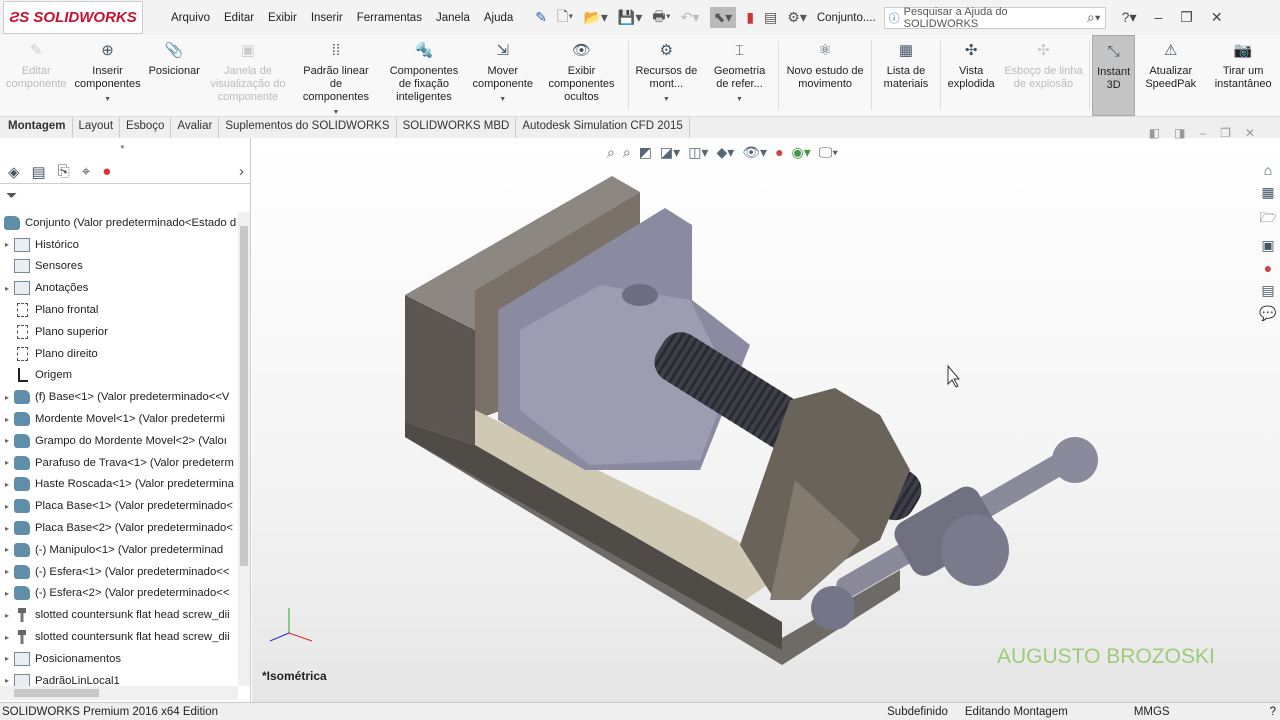 The image size is (1280, 720). I want to click on tree-item: ▸ Histórico, so click(119, 245).